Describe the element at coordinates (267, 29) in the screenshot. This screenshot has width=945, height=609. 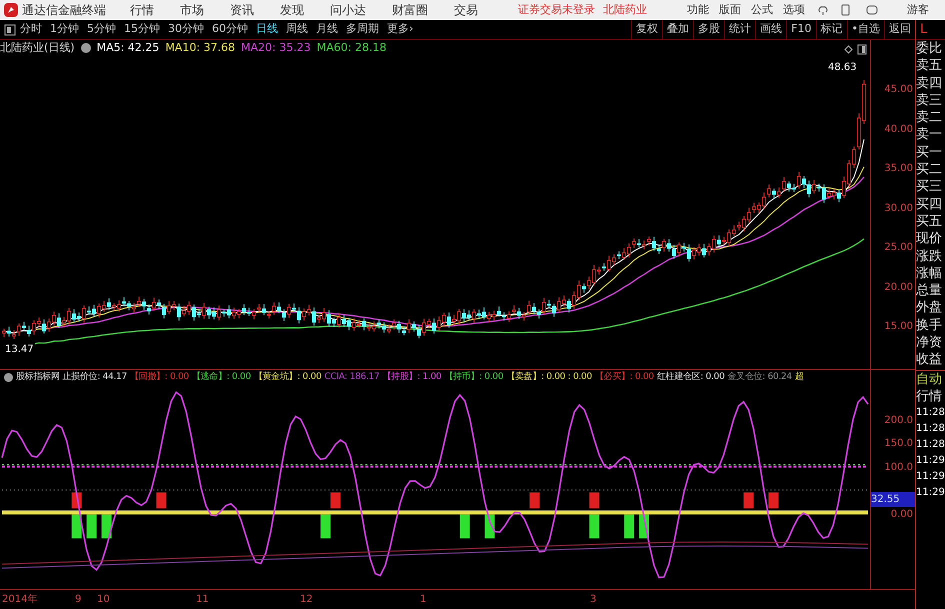
I see `period-tab: 日线` at that location.